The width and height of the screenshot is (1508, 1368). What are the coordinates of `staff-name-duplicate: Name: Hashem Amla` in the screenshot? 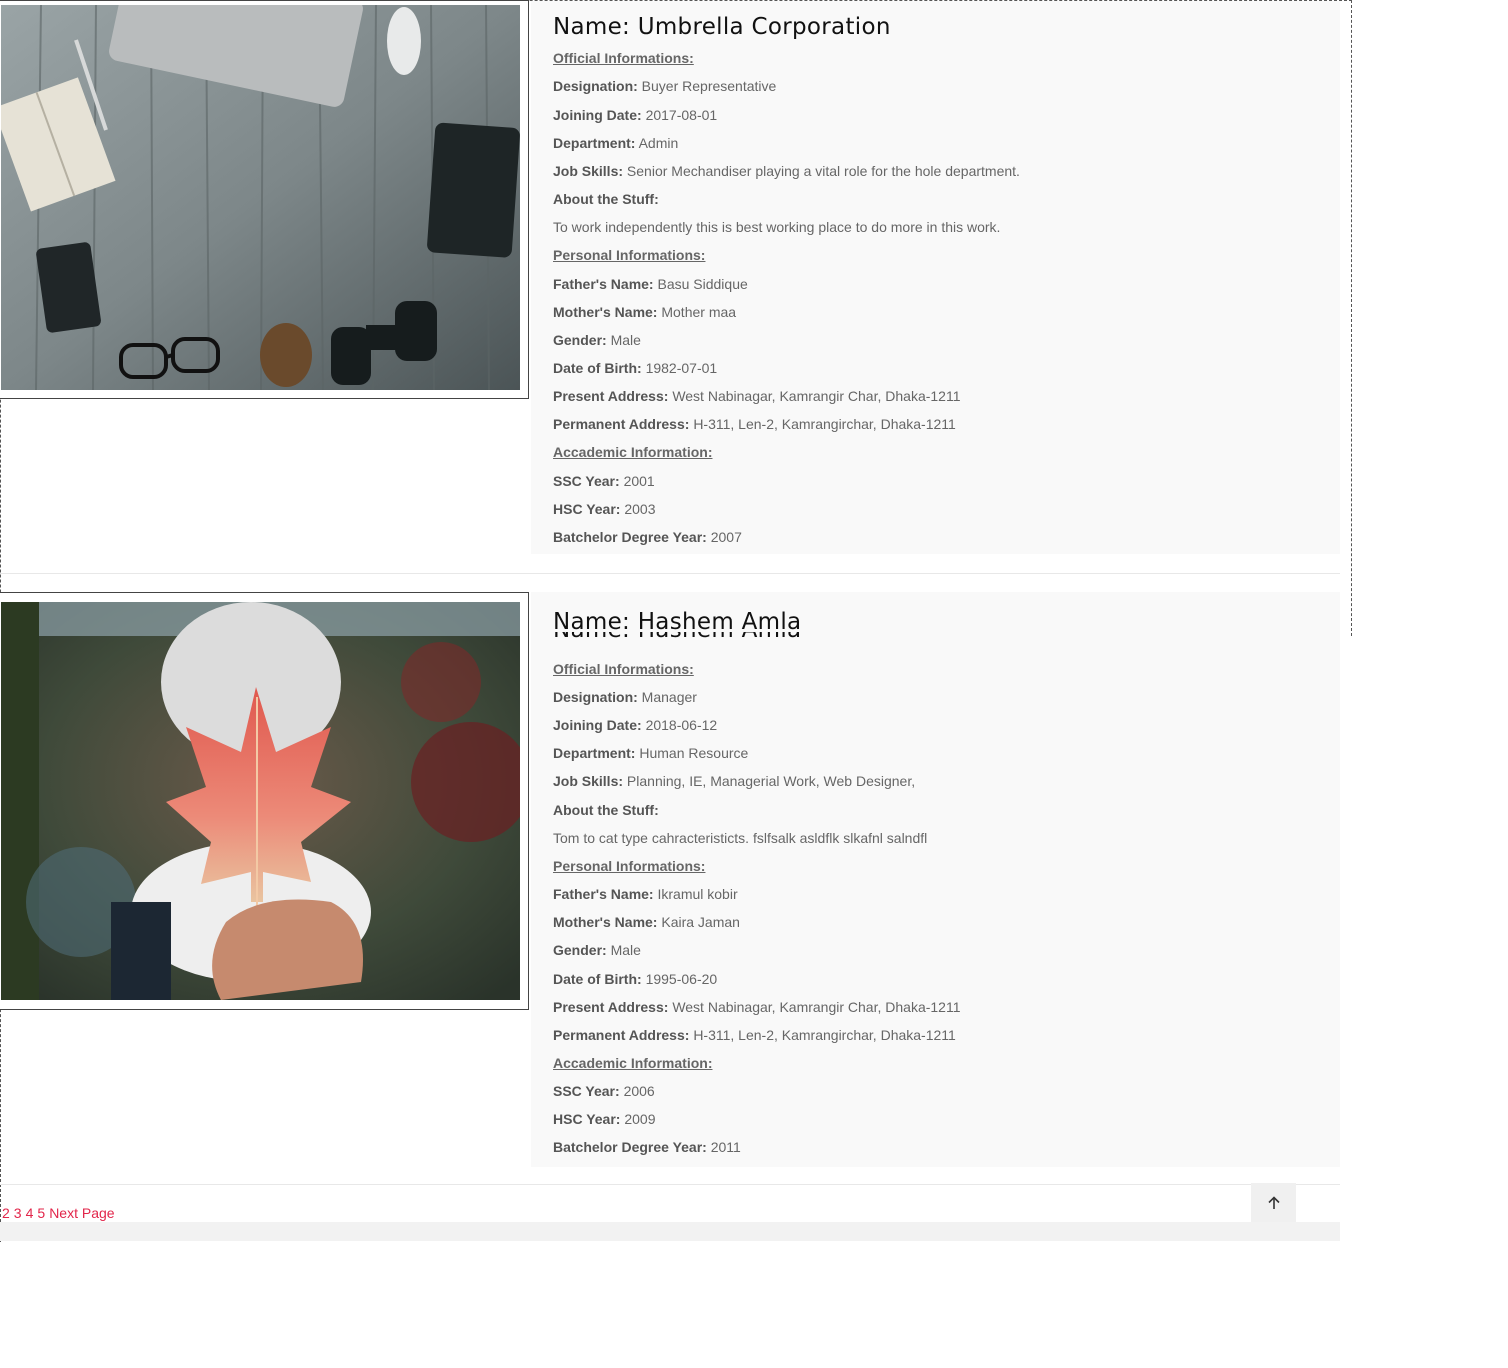 It's located at (677, 637).